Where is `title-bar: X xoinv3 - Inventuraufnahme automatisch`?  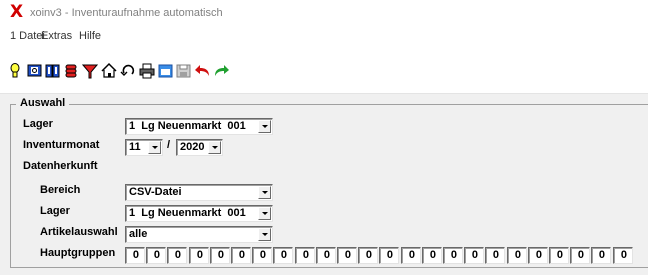 title-bar: X xoinv3 - Inventuraufnahme automatisch is located at coordinates (324, 13).